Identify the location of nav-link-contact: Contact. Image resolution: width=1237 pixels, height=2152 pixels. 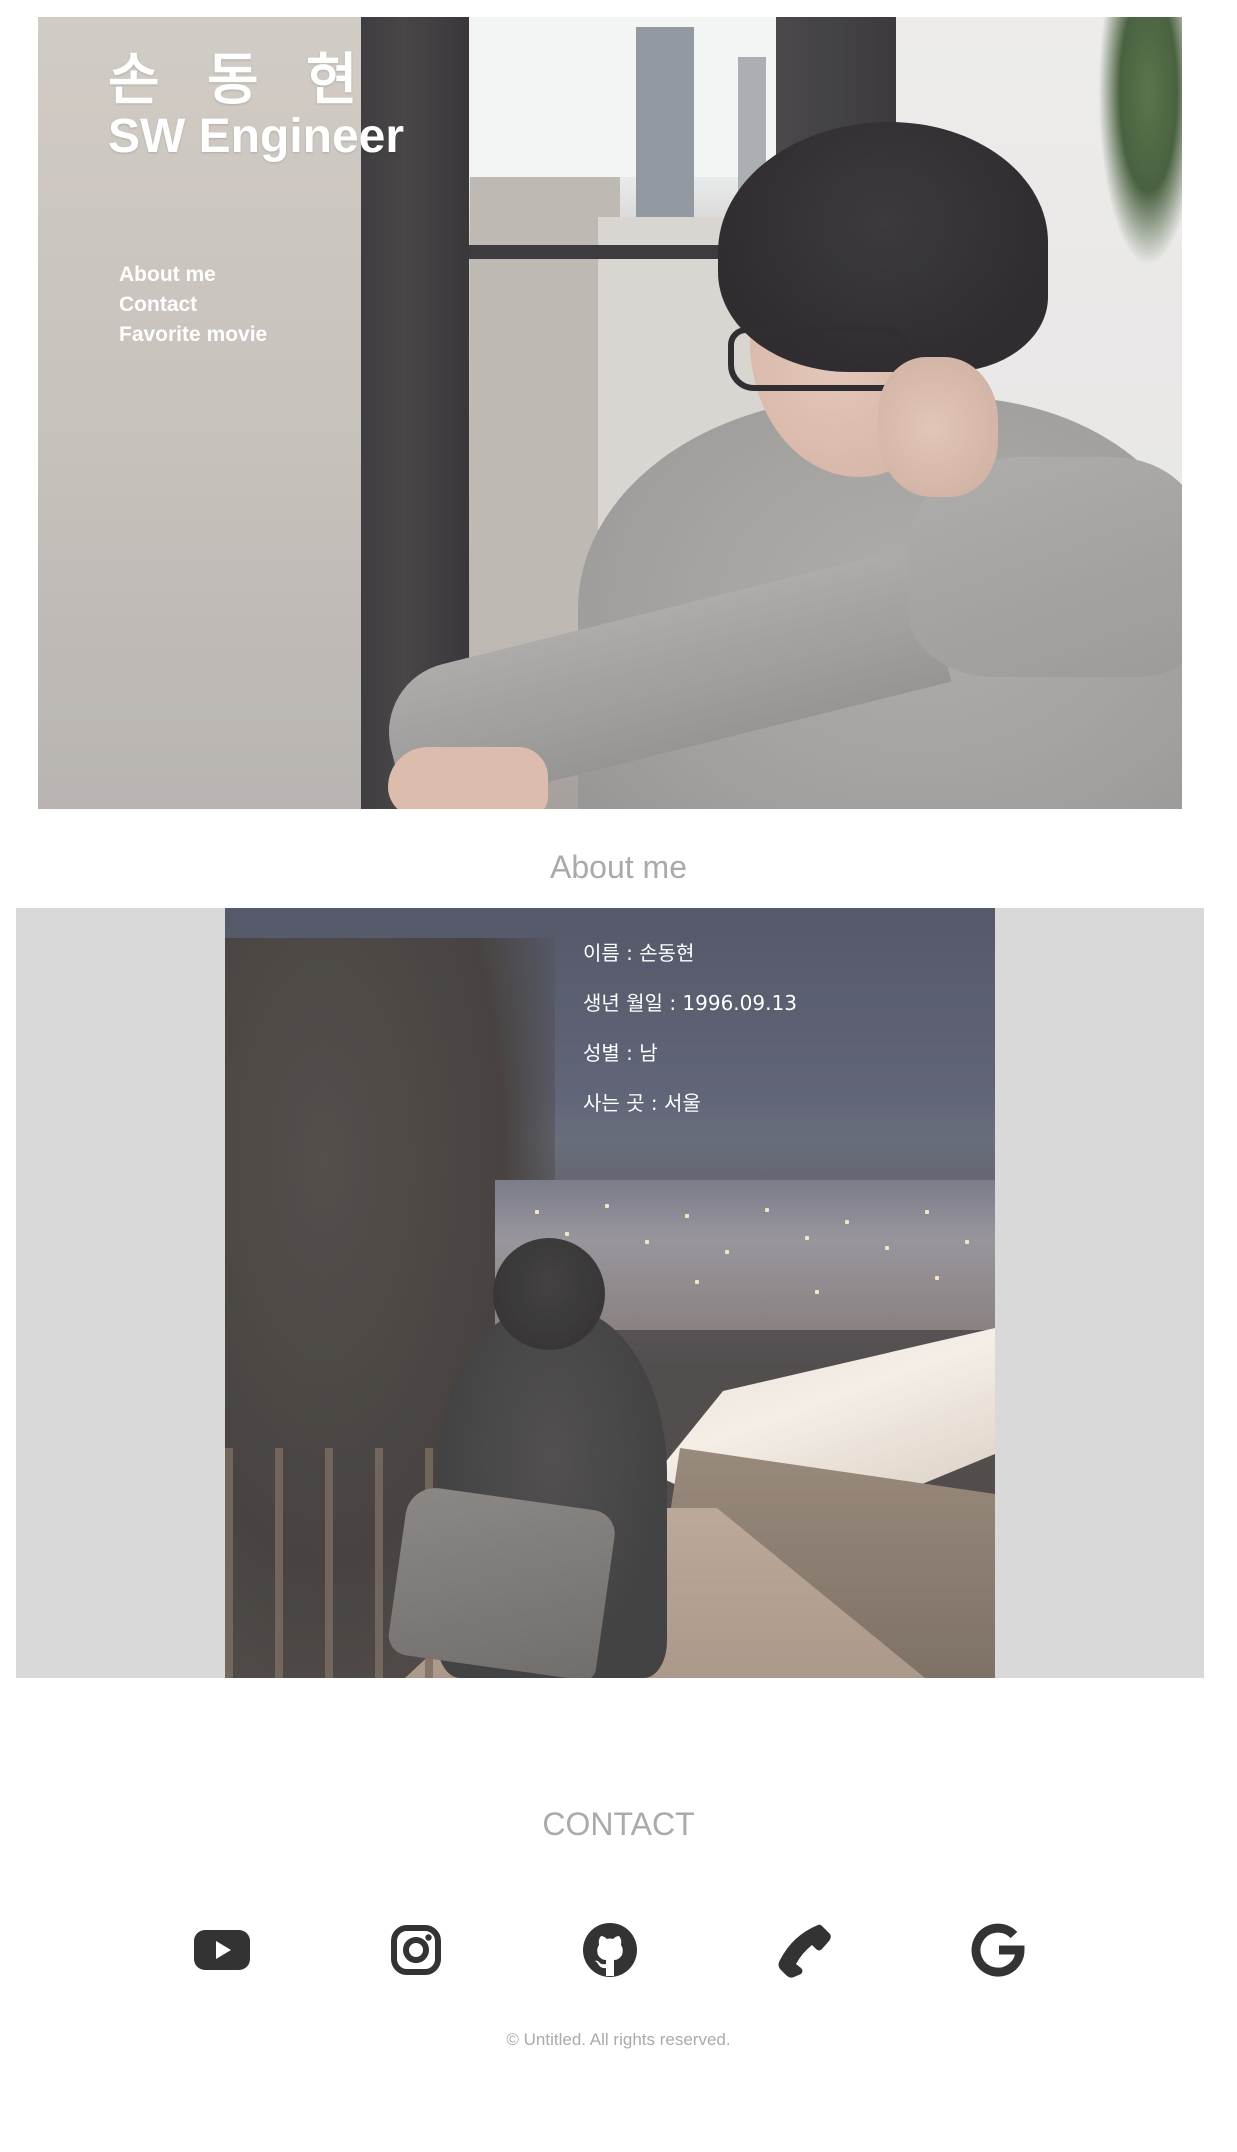
(193, 305).